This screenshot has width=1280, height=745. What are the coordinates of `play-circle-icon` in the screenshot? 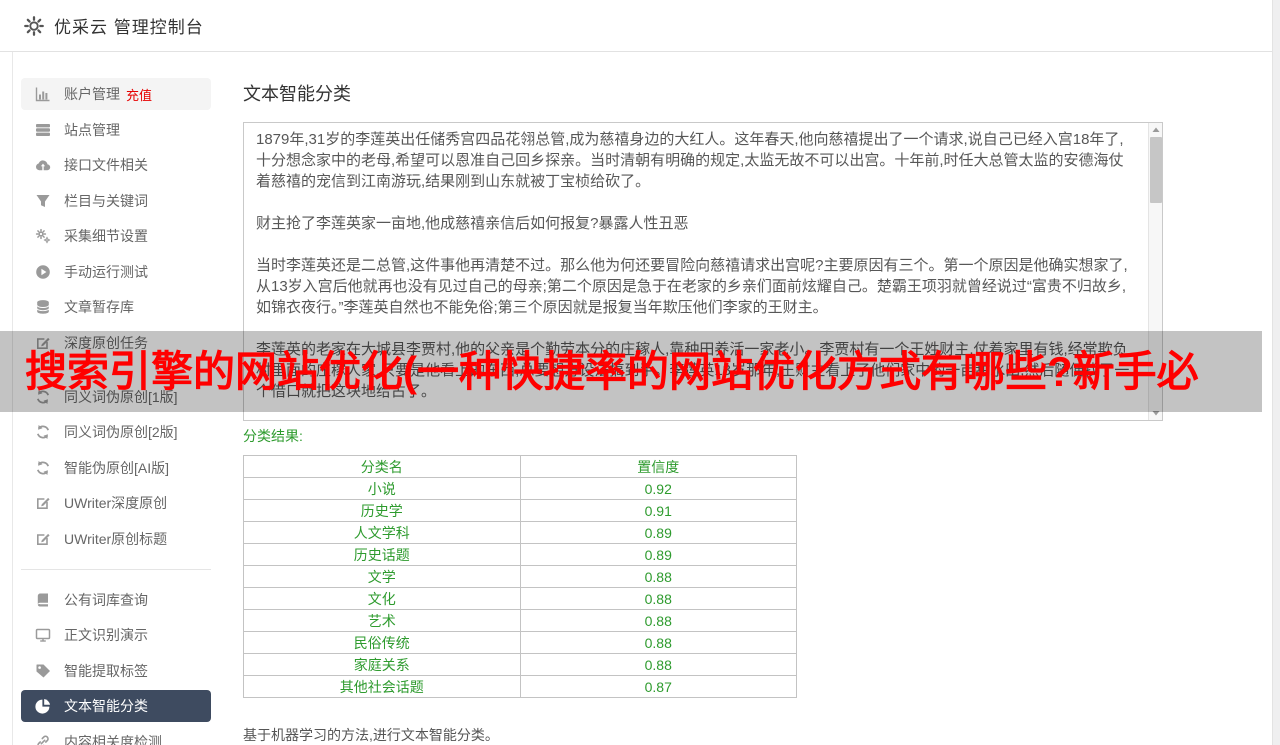 It's located at (43, 272).